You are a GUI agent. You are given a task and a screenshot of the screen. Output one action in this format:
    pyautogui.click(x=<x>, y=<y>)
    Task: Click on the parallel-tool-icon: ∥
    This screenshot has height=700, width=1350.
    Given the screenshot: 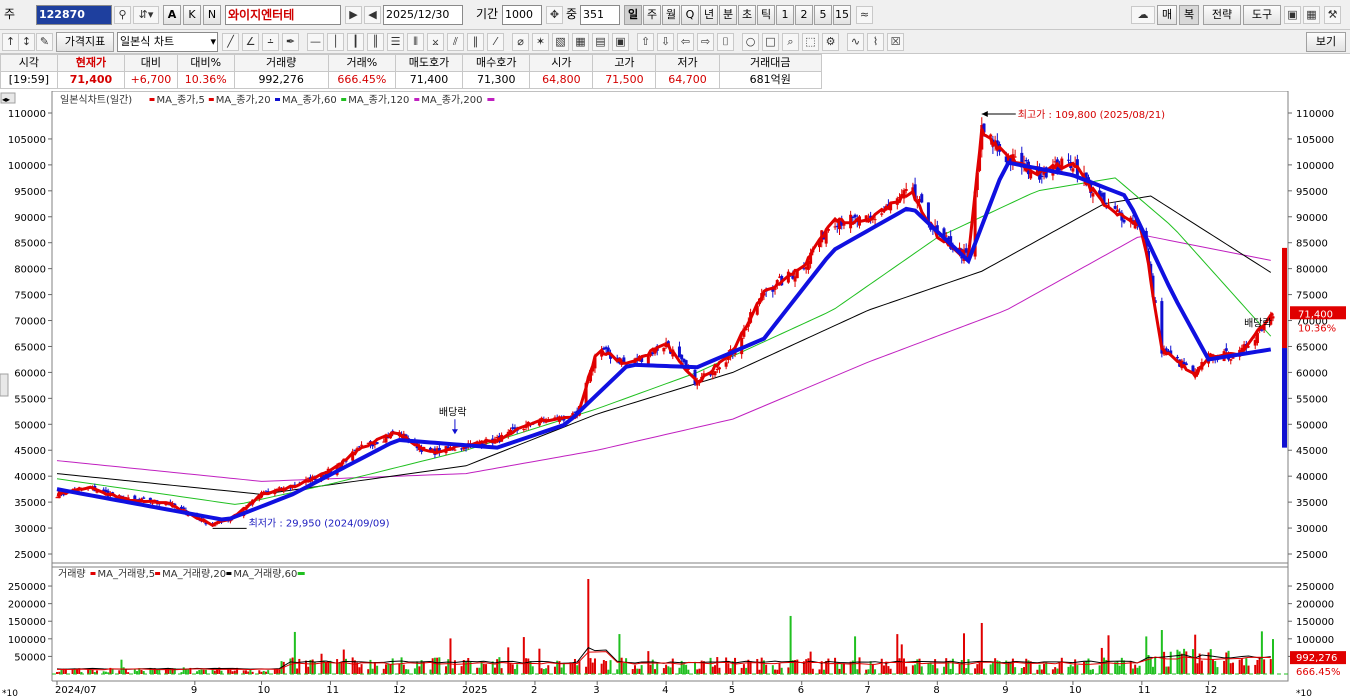 What is the action you would take?
    pyautogui.click(x=475, y=42)
    